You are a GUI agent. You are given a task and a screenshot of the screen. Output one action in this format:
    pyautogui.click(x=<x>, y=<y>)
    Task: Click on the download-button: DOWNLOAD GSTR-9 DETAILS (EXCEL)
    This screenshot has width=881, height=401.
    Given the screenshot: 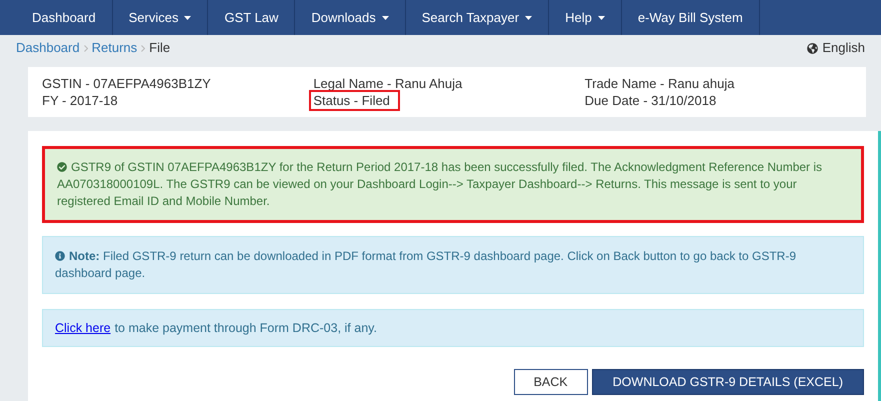 What is the action you would take?
    pyautogui.click(x=728, y=382)
    